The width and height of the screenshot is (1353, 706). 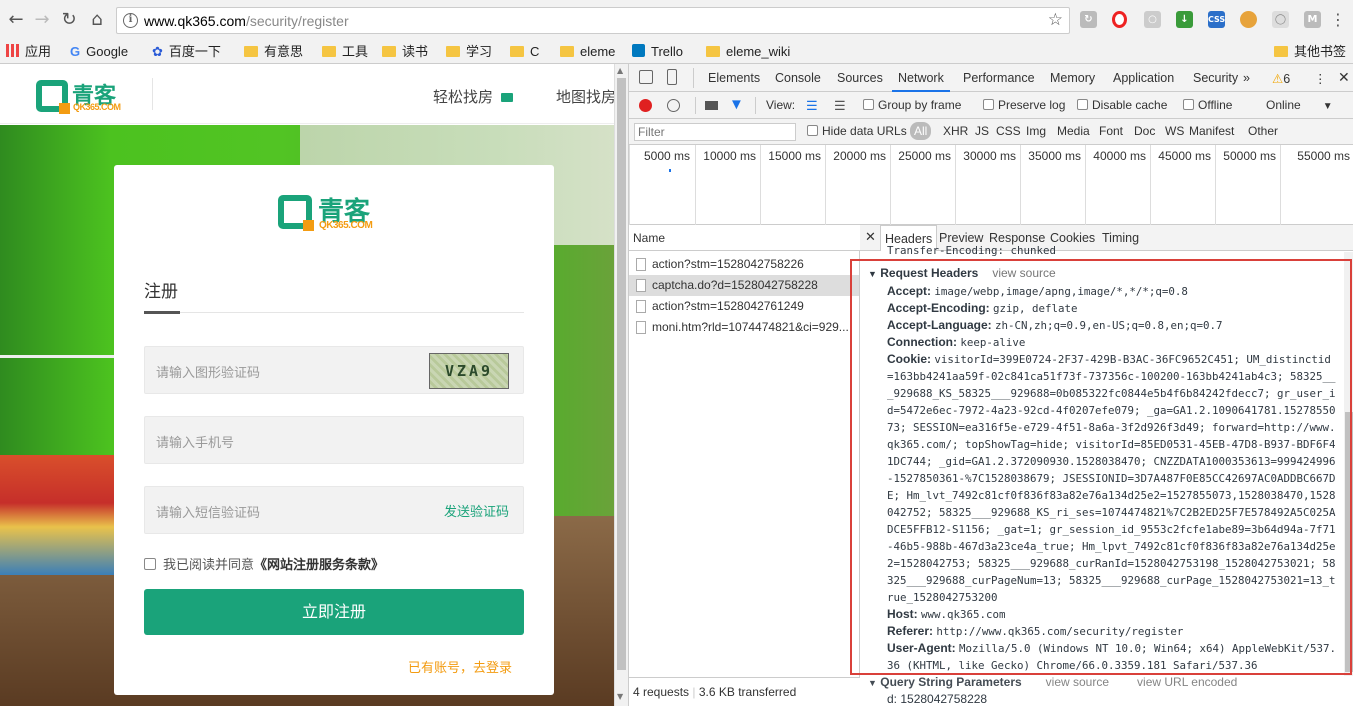 I want to click on offline-option: Offline, so click(x=1207, y=105).